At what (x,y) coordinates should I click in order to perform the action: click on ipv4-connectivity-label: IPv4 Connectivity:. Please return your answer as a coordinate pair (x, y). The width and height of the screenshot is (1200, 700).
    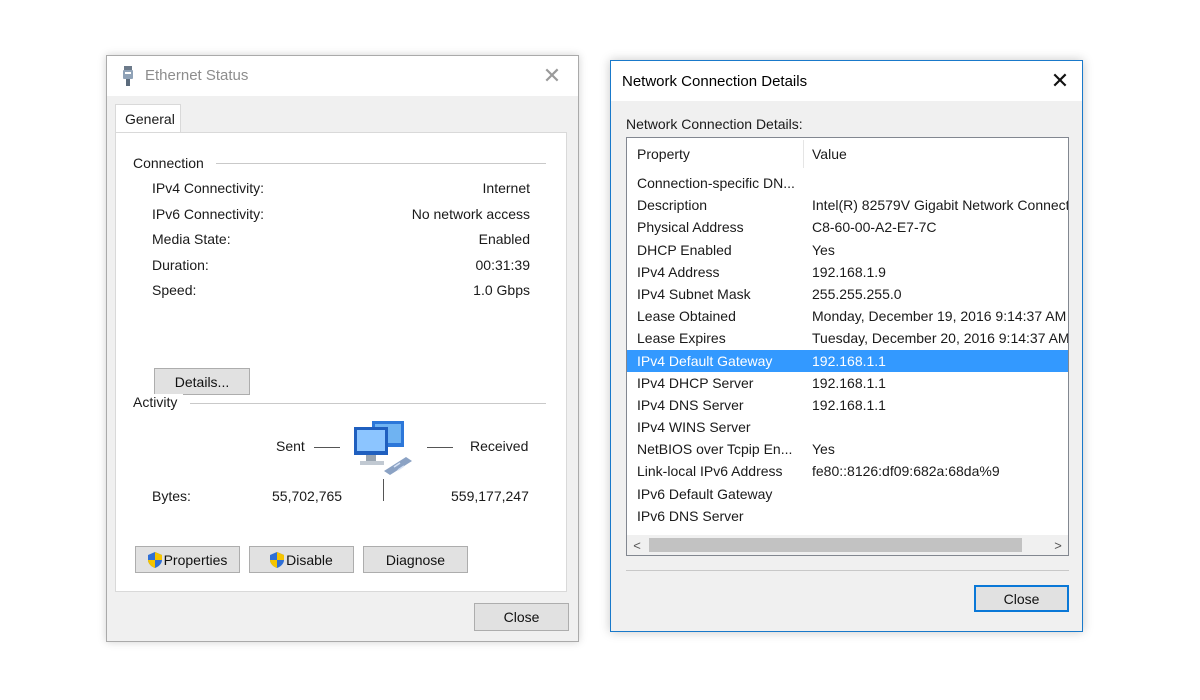
    Looking at the image, I should click on (208, 188).